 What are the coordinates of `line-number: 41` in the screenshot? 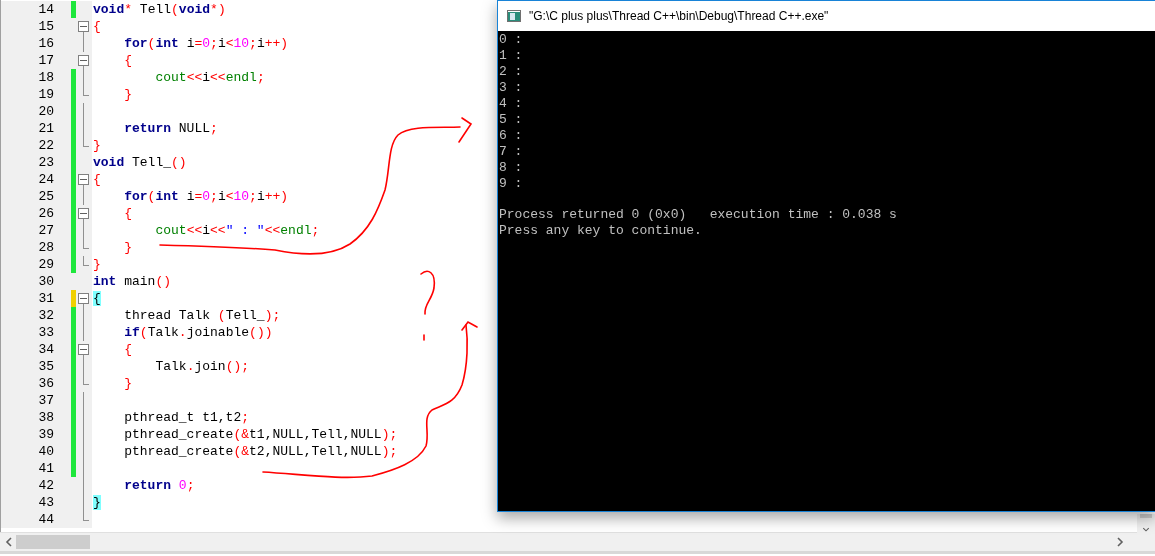 It's located at (46, 468).